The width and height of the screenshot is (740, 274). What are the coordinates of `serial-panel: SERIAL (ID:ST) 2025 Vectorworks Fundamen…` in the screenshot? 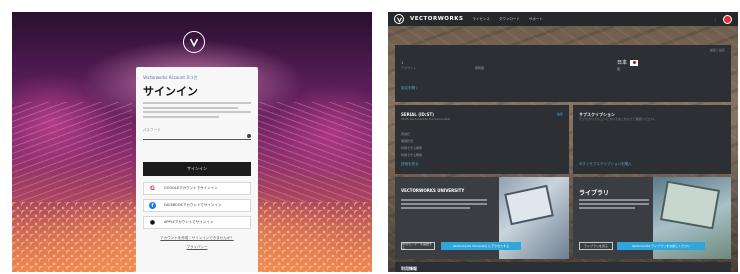 It's located at (482, 139).